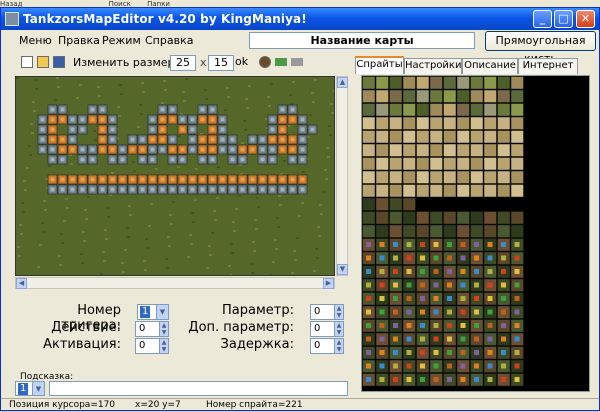 This screenshot has height=412, width=600. What do you see at coordinates (342, 176) in the screenshot?
I see `map-vertical-scrollbar: ▲ ▼` at bounding box center [342, 176].